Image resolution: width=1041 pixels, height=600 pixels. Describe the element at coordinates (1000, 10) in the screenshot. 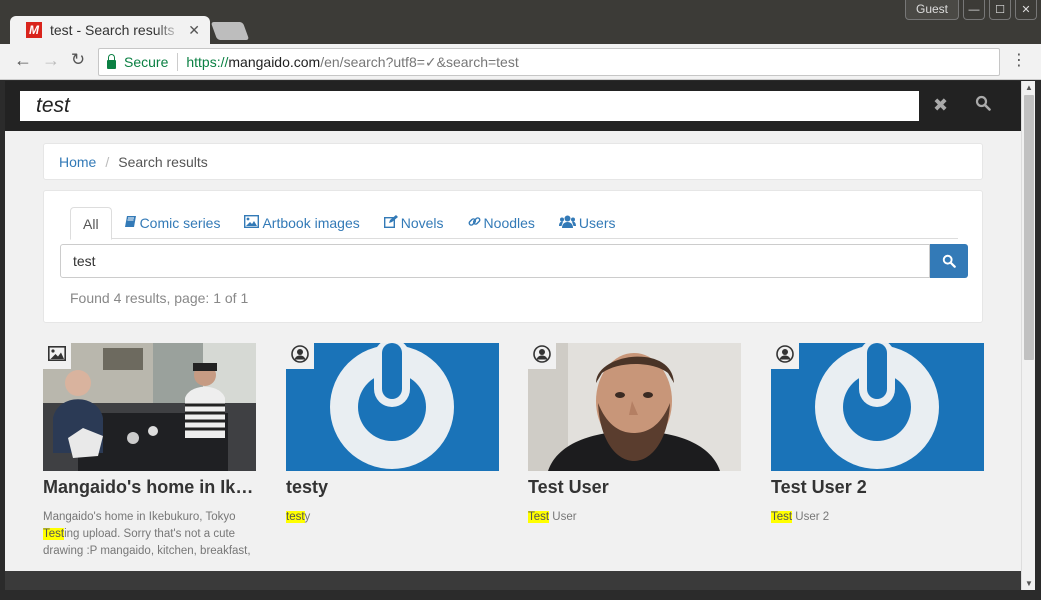

I see `maximize-icon: ☐` at that location.